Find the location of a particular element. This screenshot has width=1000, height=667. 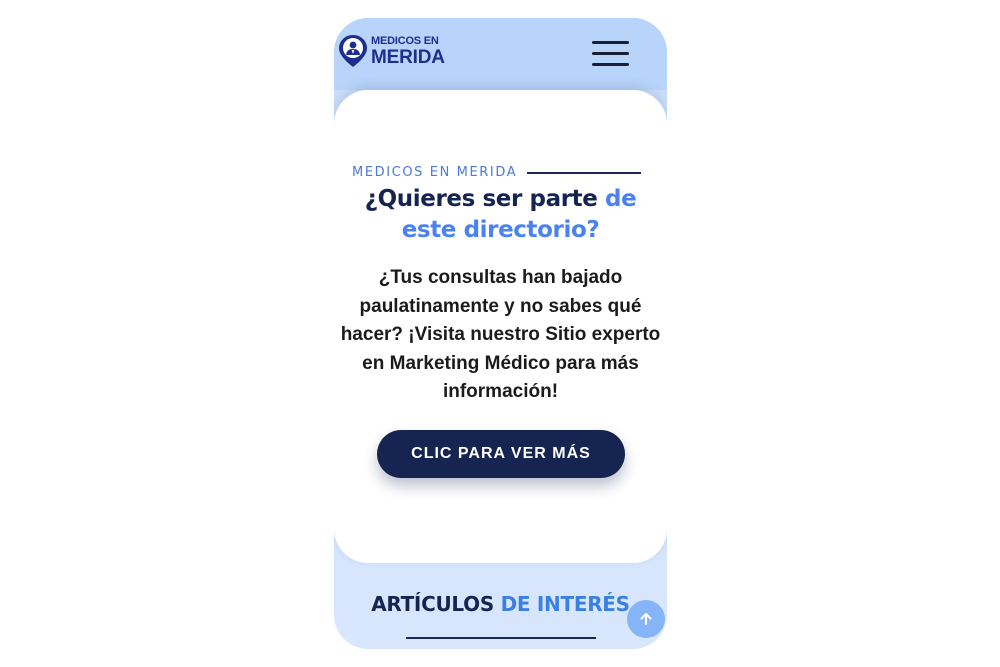

promo-headline: ¿Quieres ser parte de este directorio? is located at coordinates (500, 215).